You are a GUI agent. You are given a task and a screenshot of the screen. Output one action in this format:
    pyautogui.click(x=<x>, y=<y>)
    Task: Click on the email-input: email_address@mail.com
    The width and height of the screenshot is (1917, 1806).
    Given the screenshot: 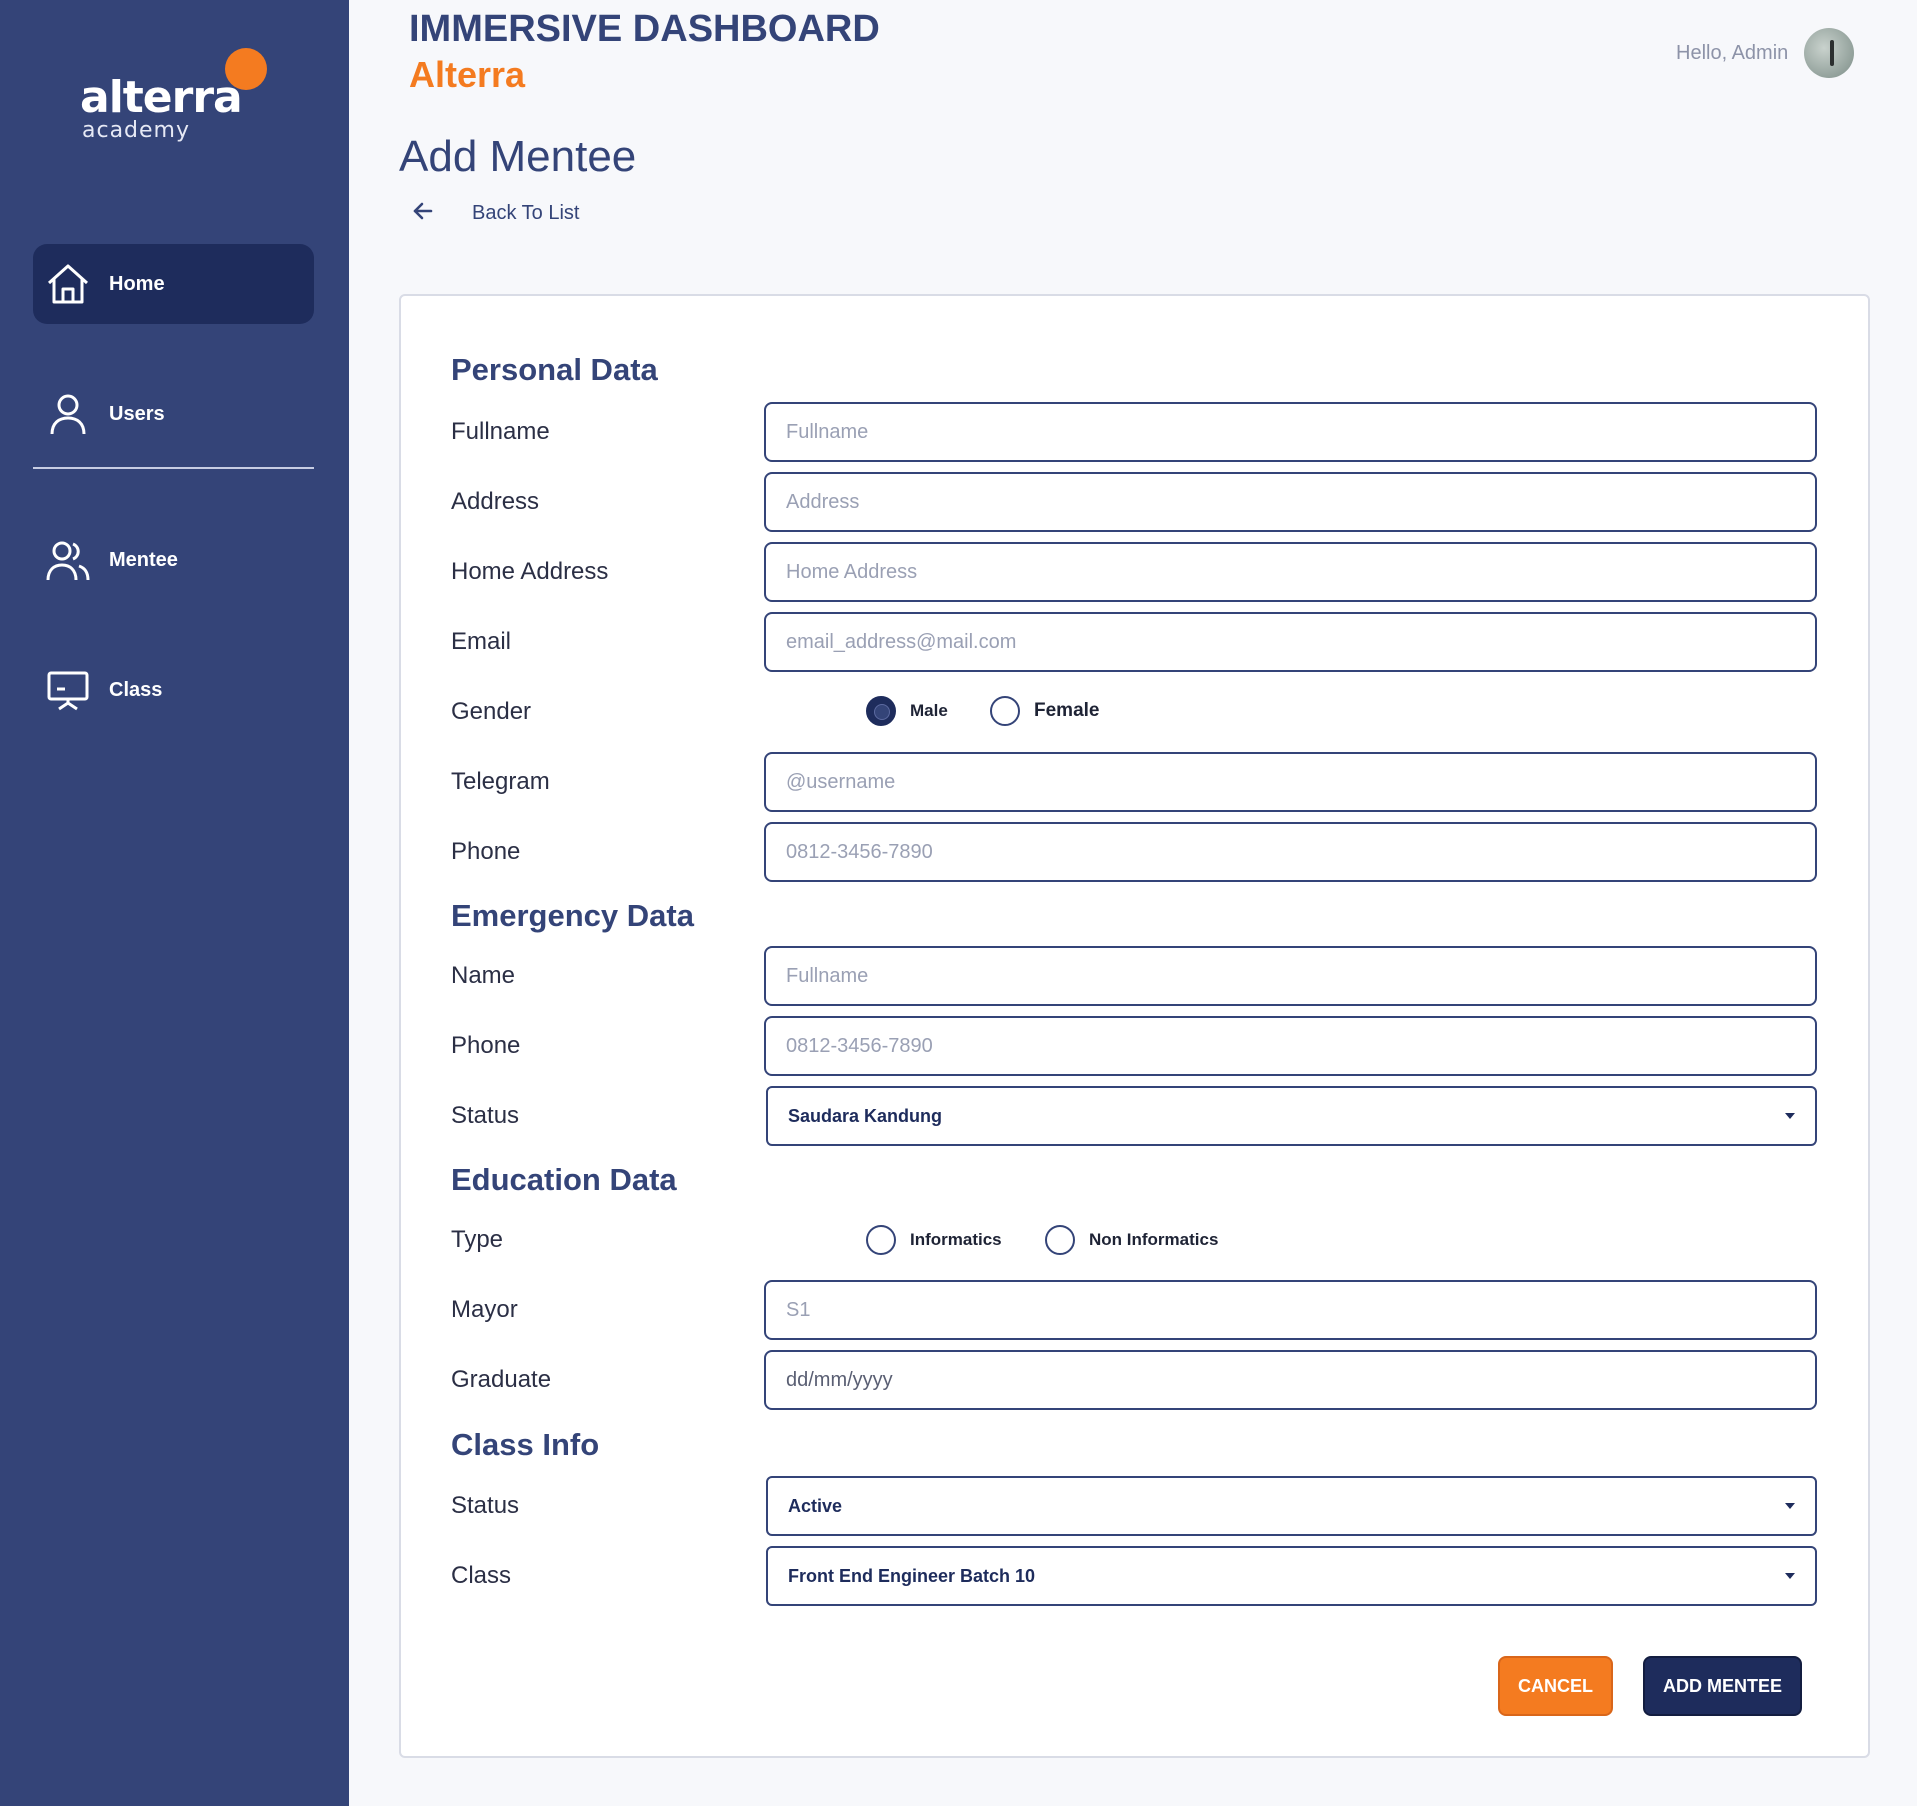 What is the action you would take?
    pyautogui.click(x=1290, y=642)
    